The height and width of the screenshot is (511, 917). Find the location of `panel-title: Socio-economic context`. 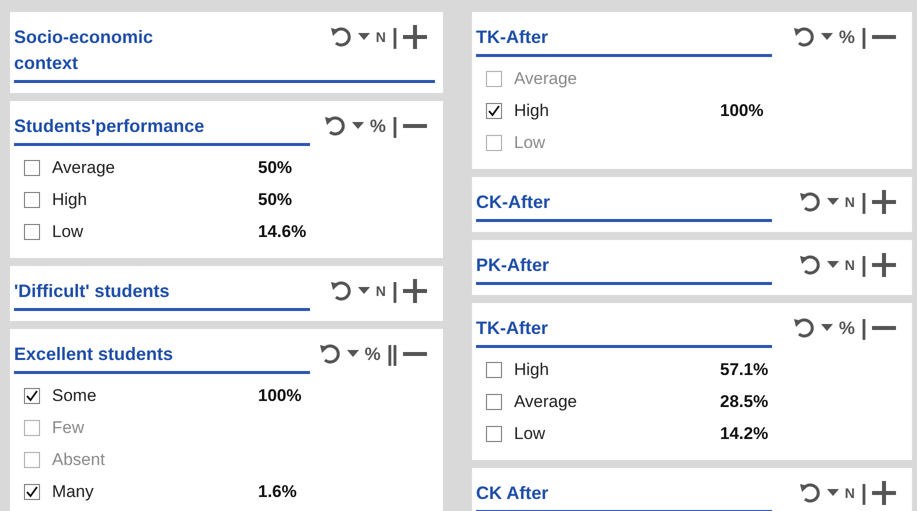

panel-title: Socio-economic context is located at coordinates (84, 51).